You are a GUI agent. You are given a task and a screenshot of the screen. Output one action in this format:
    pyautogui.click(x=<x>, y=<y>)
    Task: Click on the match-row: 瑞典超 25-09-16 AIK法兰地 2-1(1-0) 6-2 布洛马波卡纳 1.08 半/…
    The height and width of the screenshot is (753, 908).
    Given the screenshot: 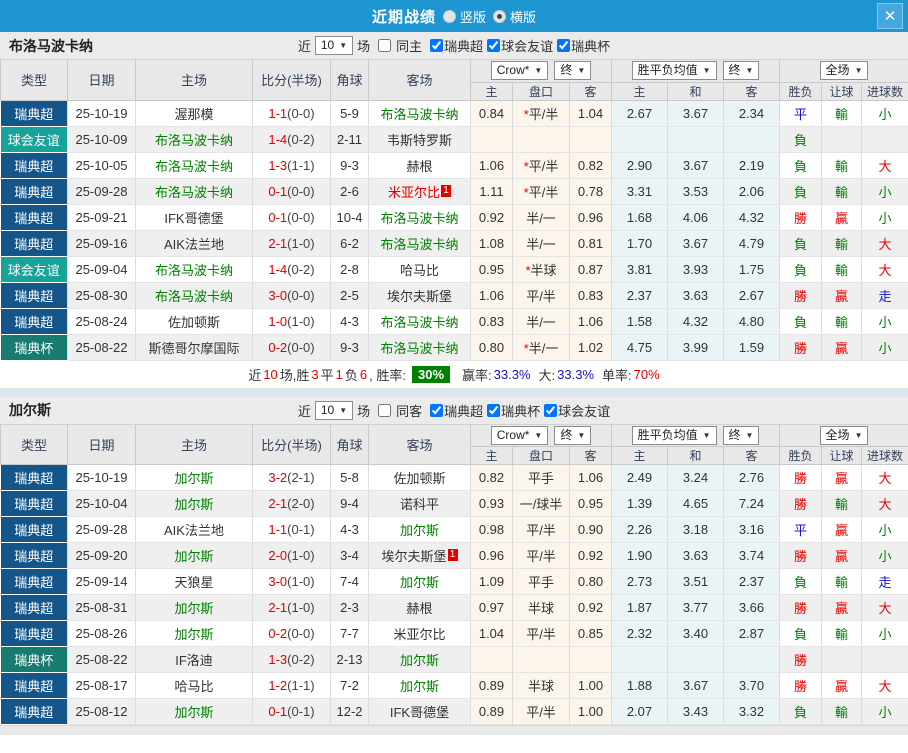 What is the action you would take?
    pyautogui.click(x=454, y=243)
    